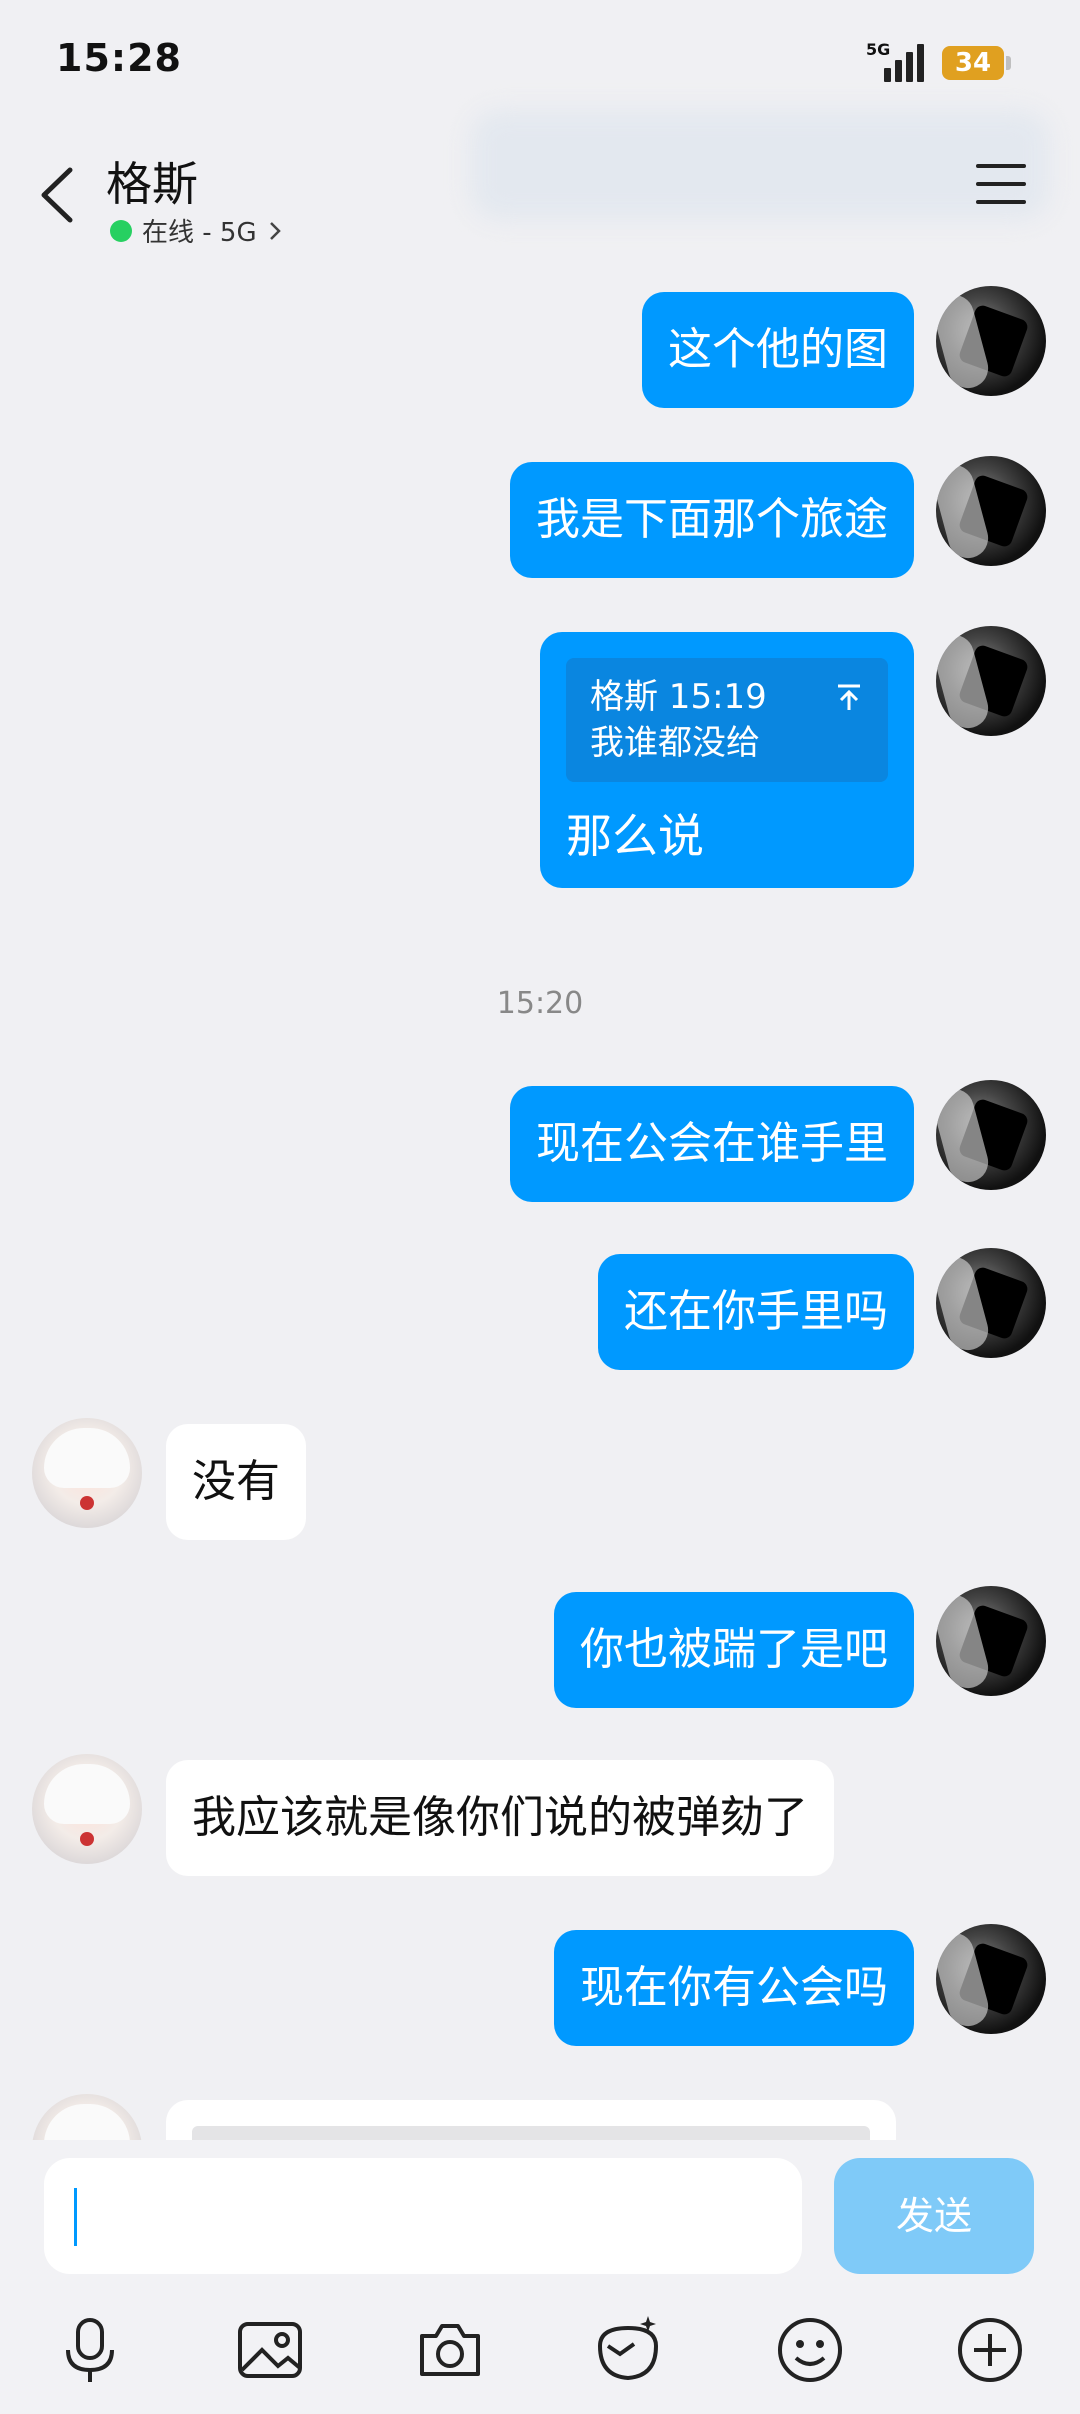 This screenshot has width=1080, height=2414. What do you see at coordinates (275, 230) in the screenshot?
I see `chevron-right-icon` at bounding box center [275, 230].